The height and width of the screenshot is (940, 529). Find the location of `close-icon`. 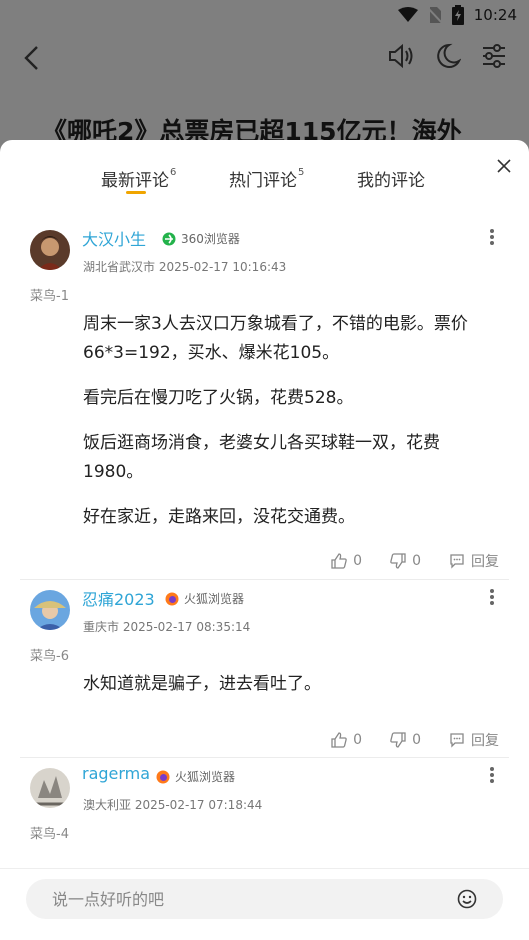

close-icon is located at coordinates (504, 166).